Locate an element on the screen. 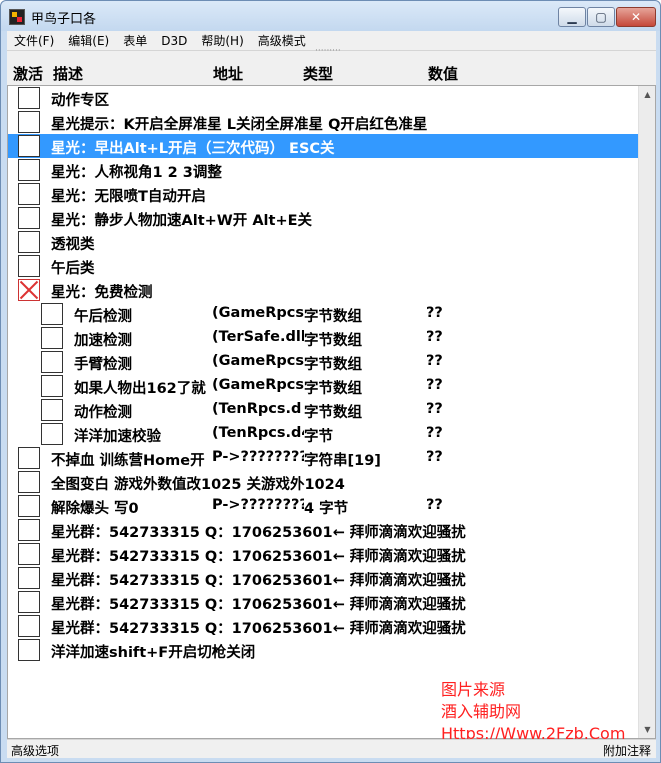 The width and height of the screenshot is (661, 763). table-row: 星光：免费检测 is located at coordinates (323, 290).